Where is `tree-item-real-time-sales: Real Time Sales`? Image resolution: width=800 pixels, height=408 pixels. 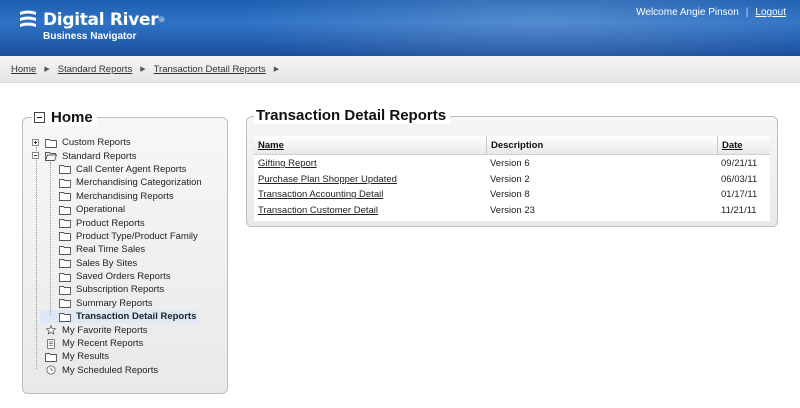 tree-item-real-time-sales: Real Time Sales is located at coordinates (116, 249).